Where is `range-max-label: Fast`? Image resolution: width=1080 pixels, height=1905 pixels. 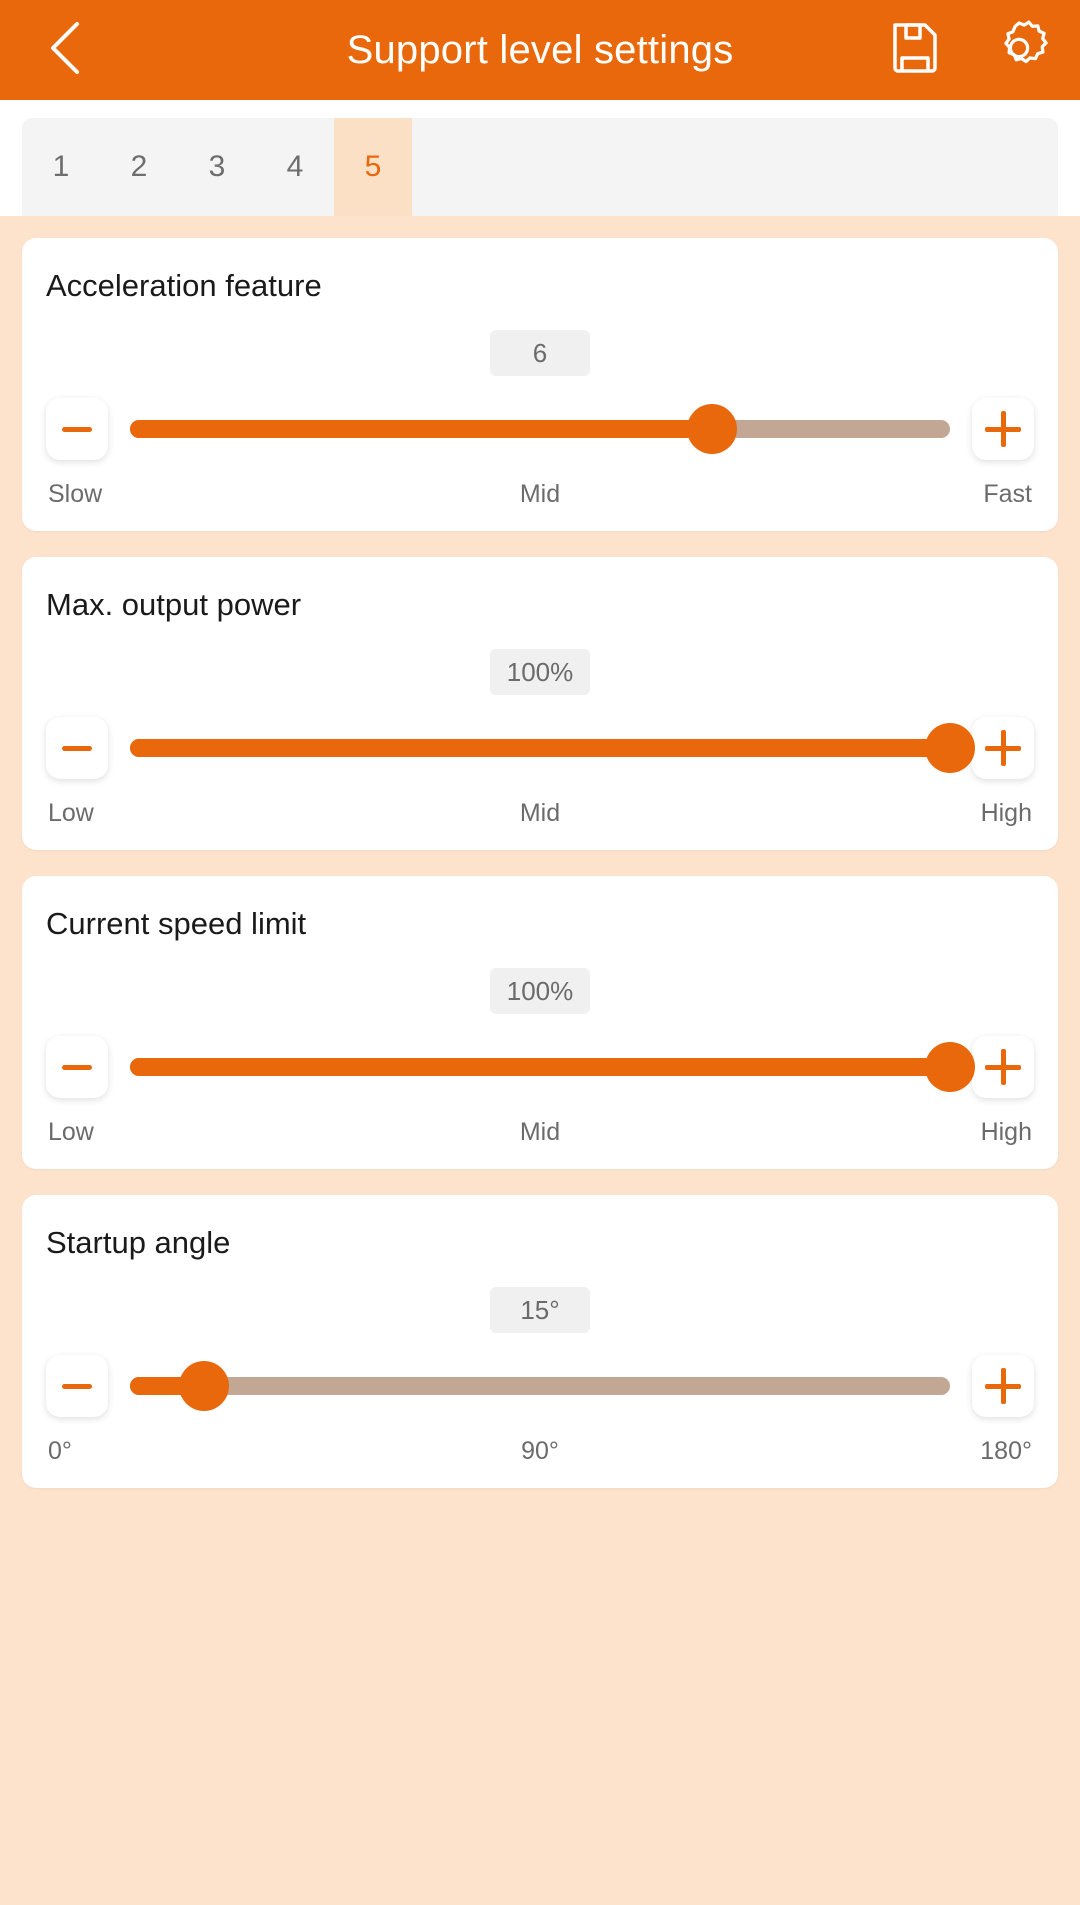
range-max-label: Fast is located at coordinates (1007, 494).